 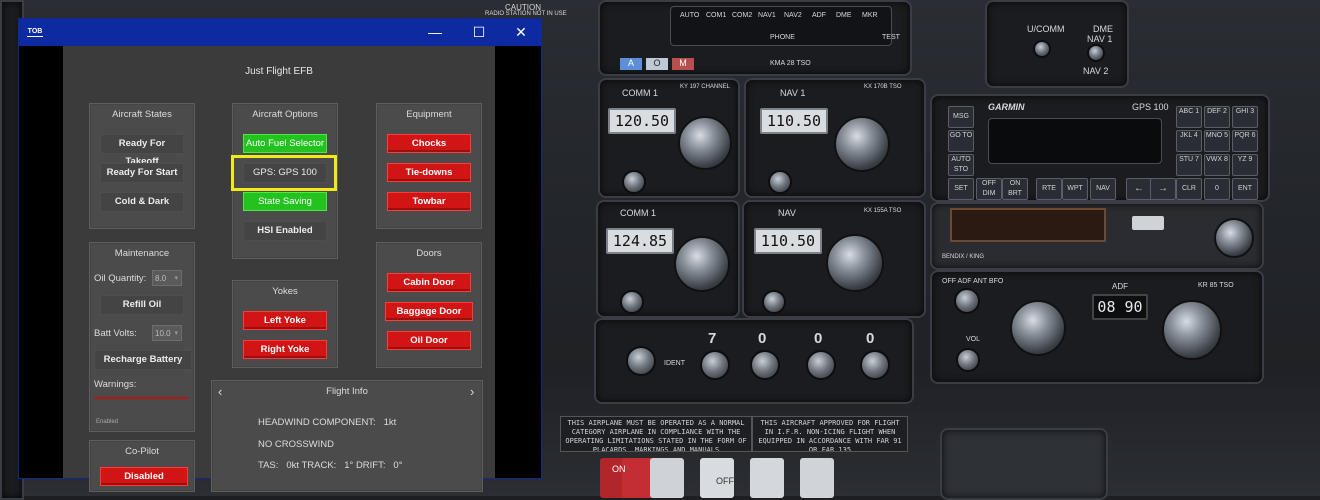 I want to click on transponder-mode-knob, so click(x=641, y=361).